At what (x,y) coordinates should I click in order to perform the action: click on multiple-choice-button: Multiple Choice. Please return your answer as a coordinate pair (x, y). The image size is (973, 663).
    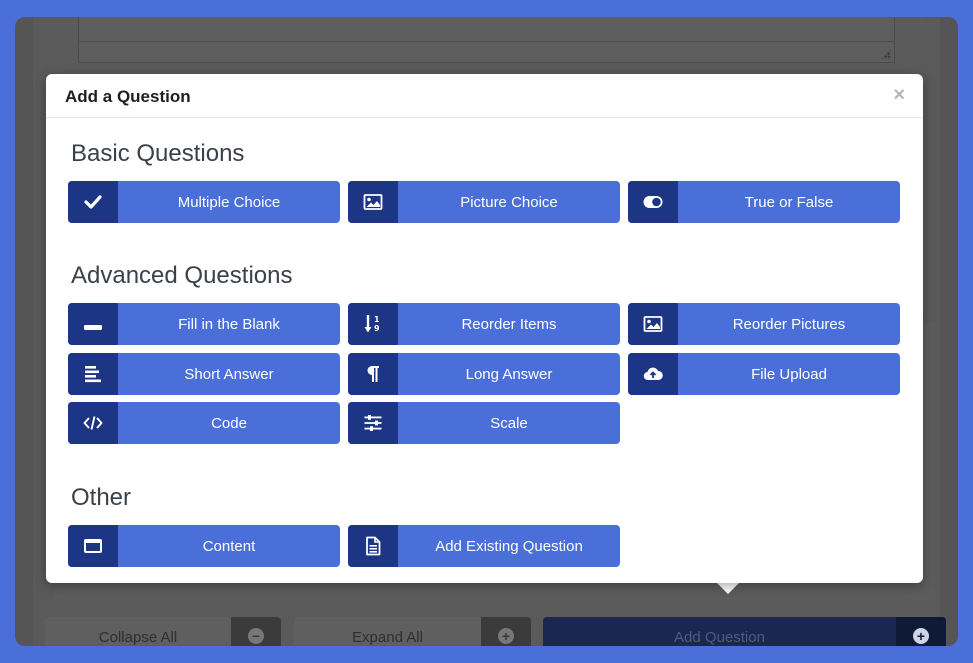
    Looking at the image, I should click on (204, 202).